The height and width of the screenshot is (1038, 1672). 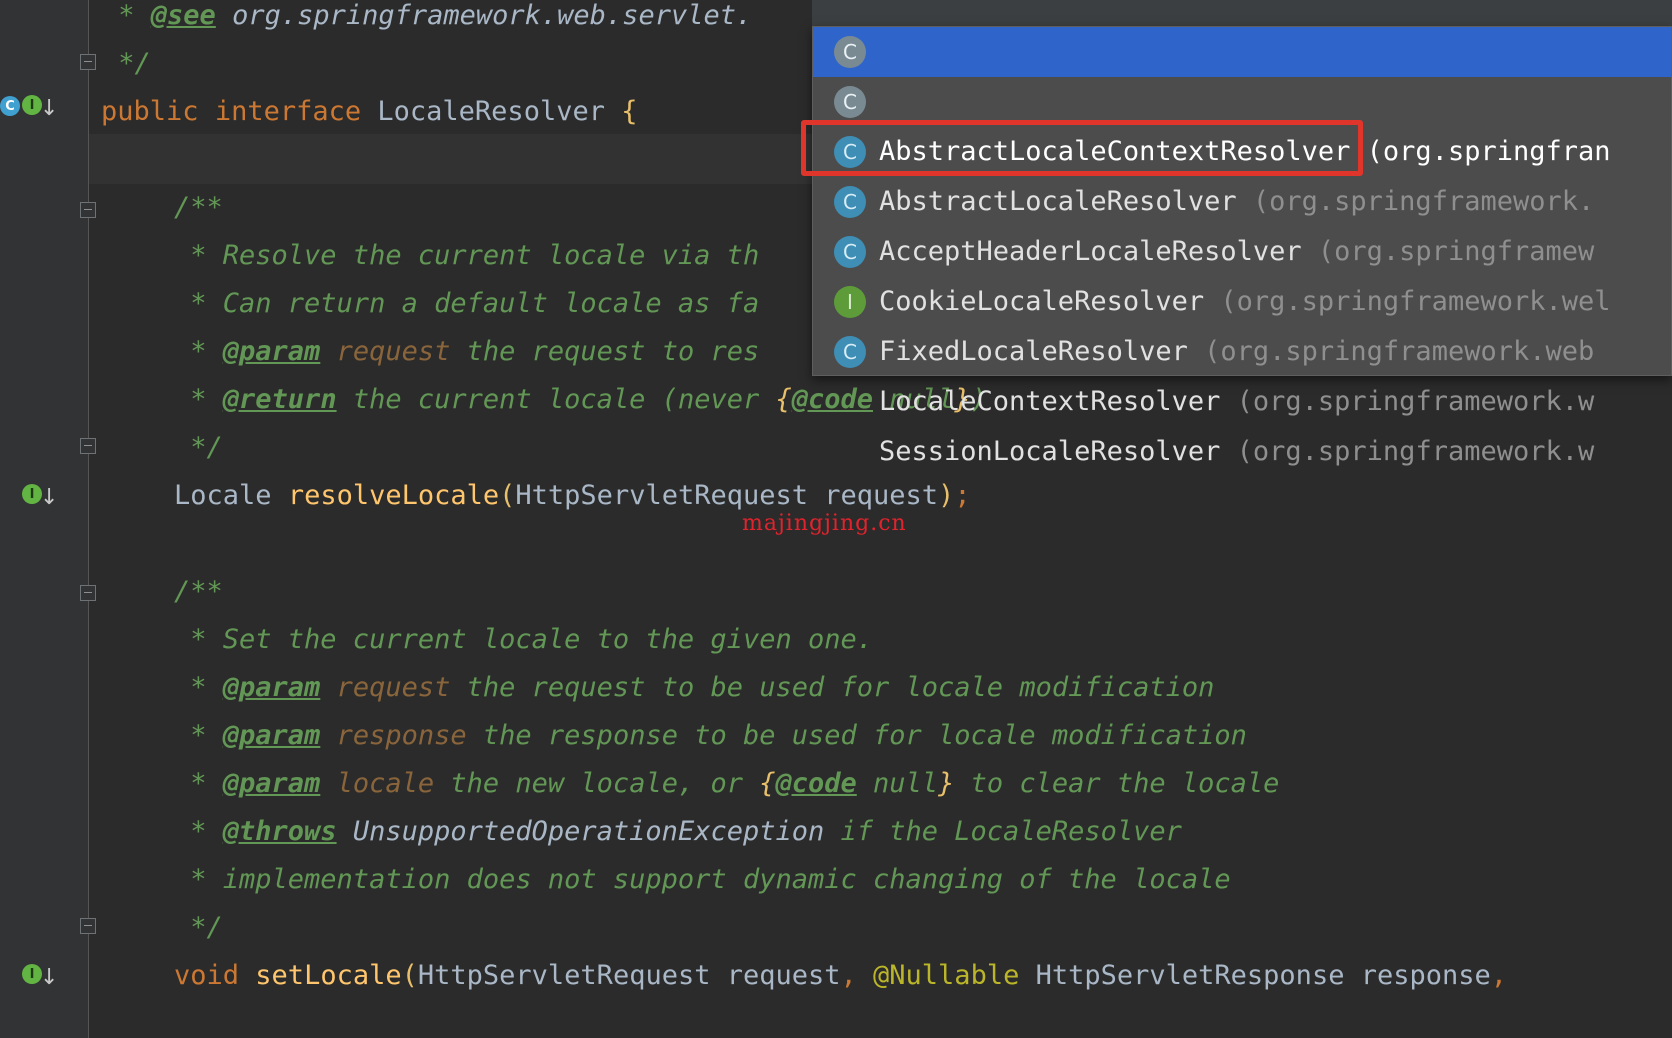 What do you see at coordinates (427, 15) in the screenshot?
I see `code-line: * @see org.springframework.web.servlet.` at bounding box center [427, 15].